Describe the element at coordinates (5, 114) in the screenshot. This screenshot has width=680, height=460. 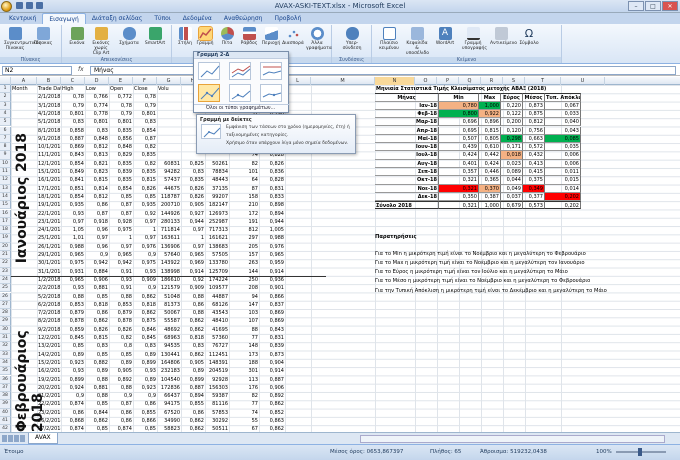
I see `row-header: 4` at that location.